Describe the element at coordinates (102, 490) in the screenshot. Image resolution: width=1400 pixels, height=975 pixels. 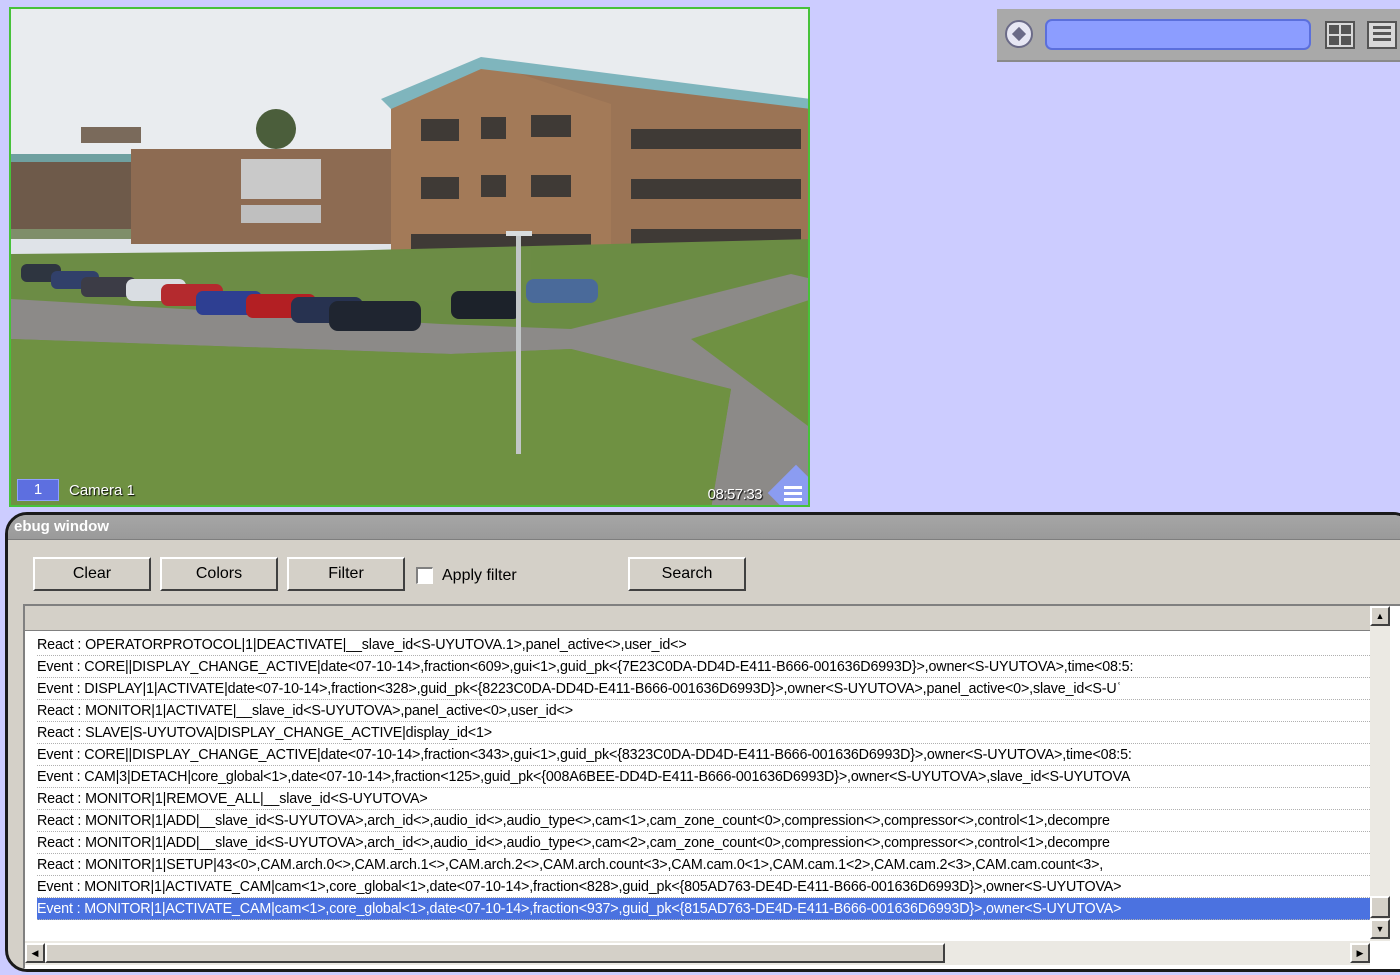
I see `camera-name: Camera 1` at that location.